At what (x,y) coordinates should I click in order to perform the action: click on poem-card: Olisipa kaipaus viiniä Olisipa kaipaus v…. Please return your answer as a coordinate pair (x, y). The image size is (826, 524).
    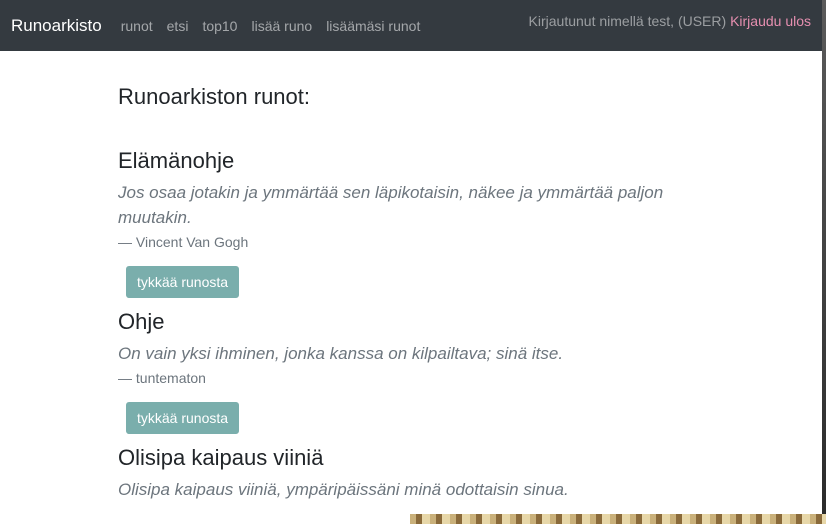
    Looking at the image, I should click on (413, 473).